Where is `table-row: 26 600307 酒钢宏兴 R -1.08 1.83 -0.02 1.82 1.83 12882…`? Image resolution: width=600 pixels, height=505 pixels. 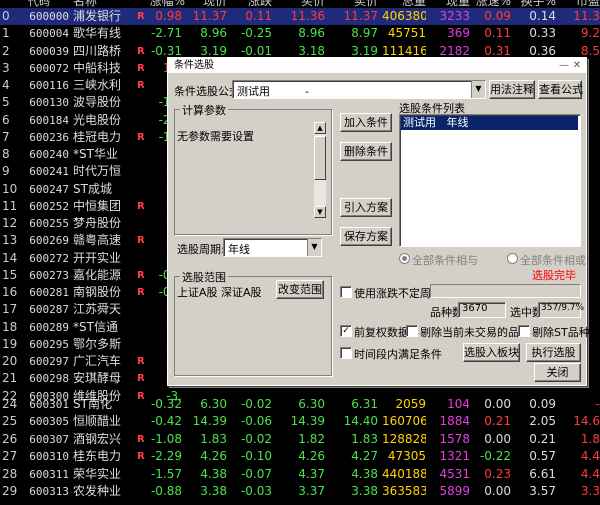 table-row: 26 600307 酒钢宏兴 R -1.08 1.83 -0.02 1.82 1.83 12882… is located at coordinates (300, 439).